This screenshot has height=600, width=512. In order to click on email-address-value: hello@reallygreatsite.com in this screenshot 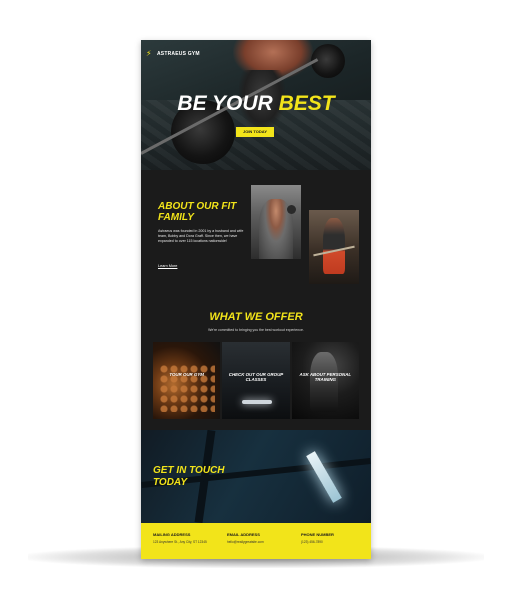, I will do `click(245, 542)`.